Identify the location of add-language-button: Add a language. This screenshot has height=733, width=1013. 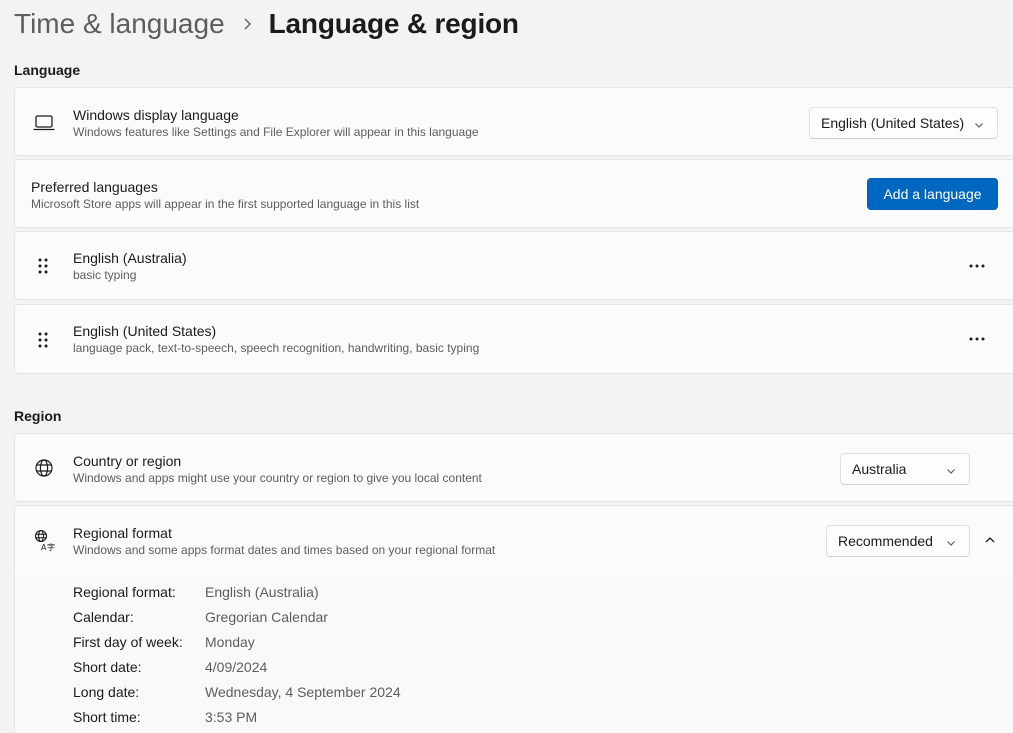
(932, 194).